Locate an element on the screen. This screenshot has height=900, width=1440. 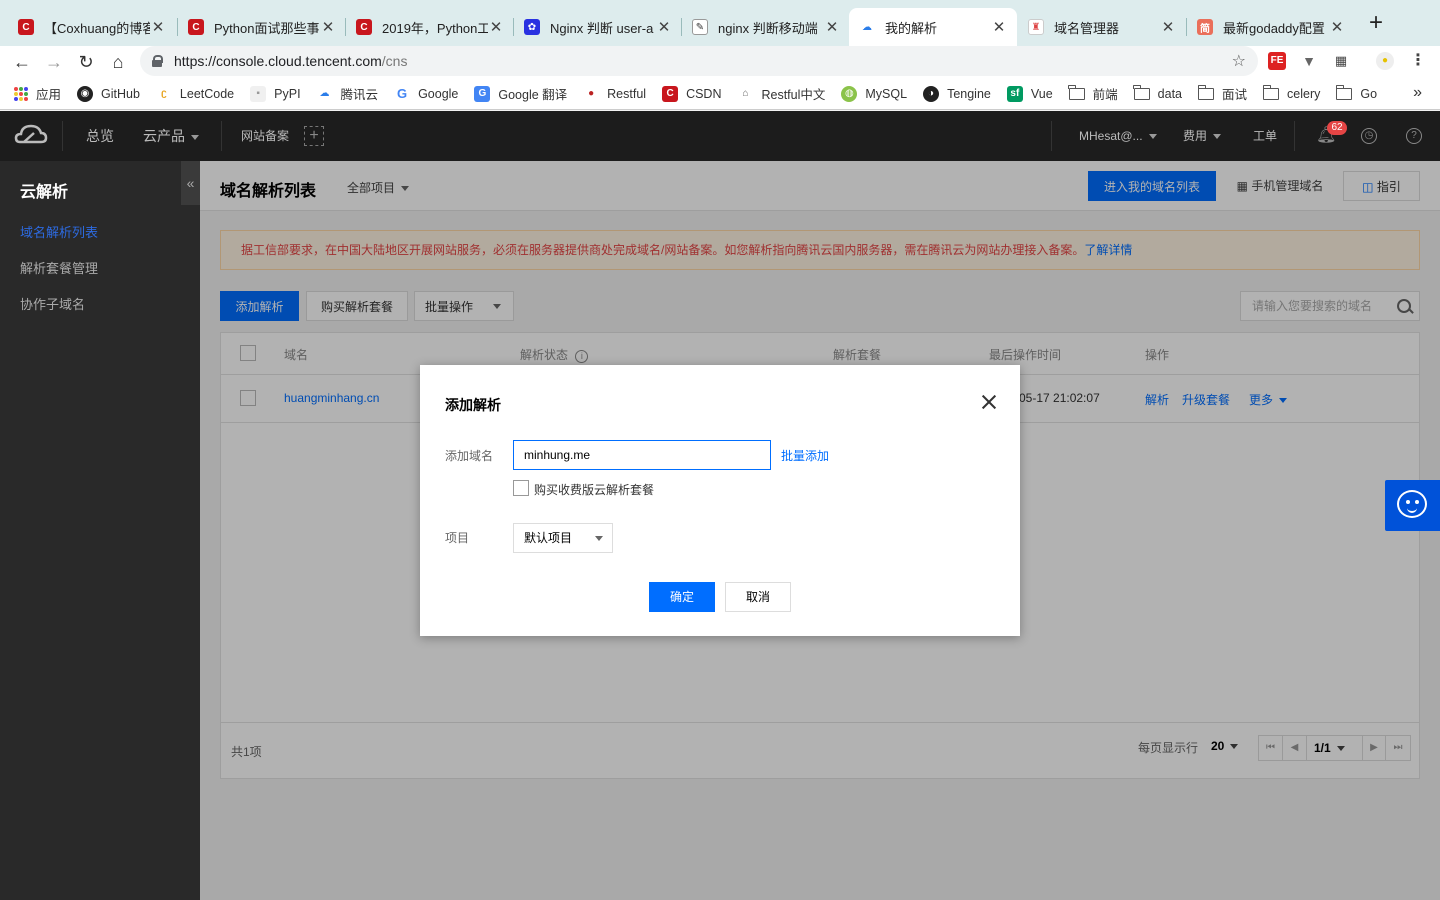
close-icon is located at coordinates (989, 402).